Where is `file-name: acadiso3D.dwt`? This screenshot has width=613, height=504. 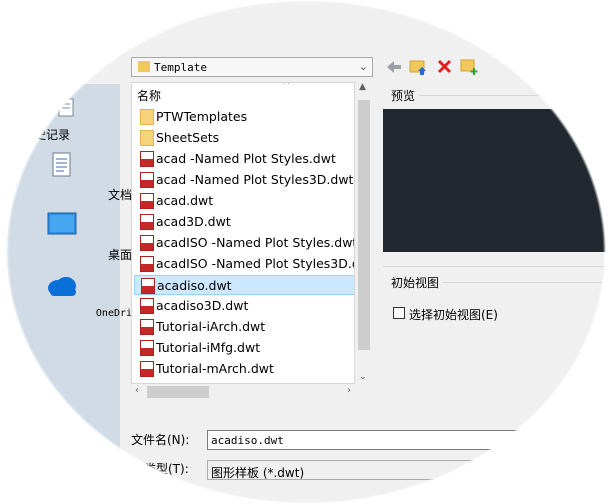
file-name: acadiso3D.dwt is located at coordinates (202, 305).